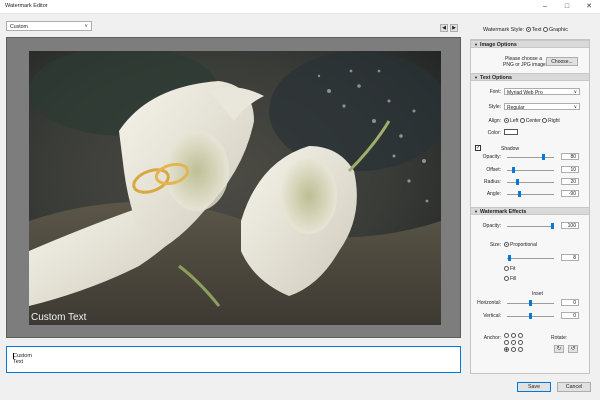 Image resolution: width=600 pixels, height=400 pixels. I want to click on color-label: Color:, so click(494, 133).